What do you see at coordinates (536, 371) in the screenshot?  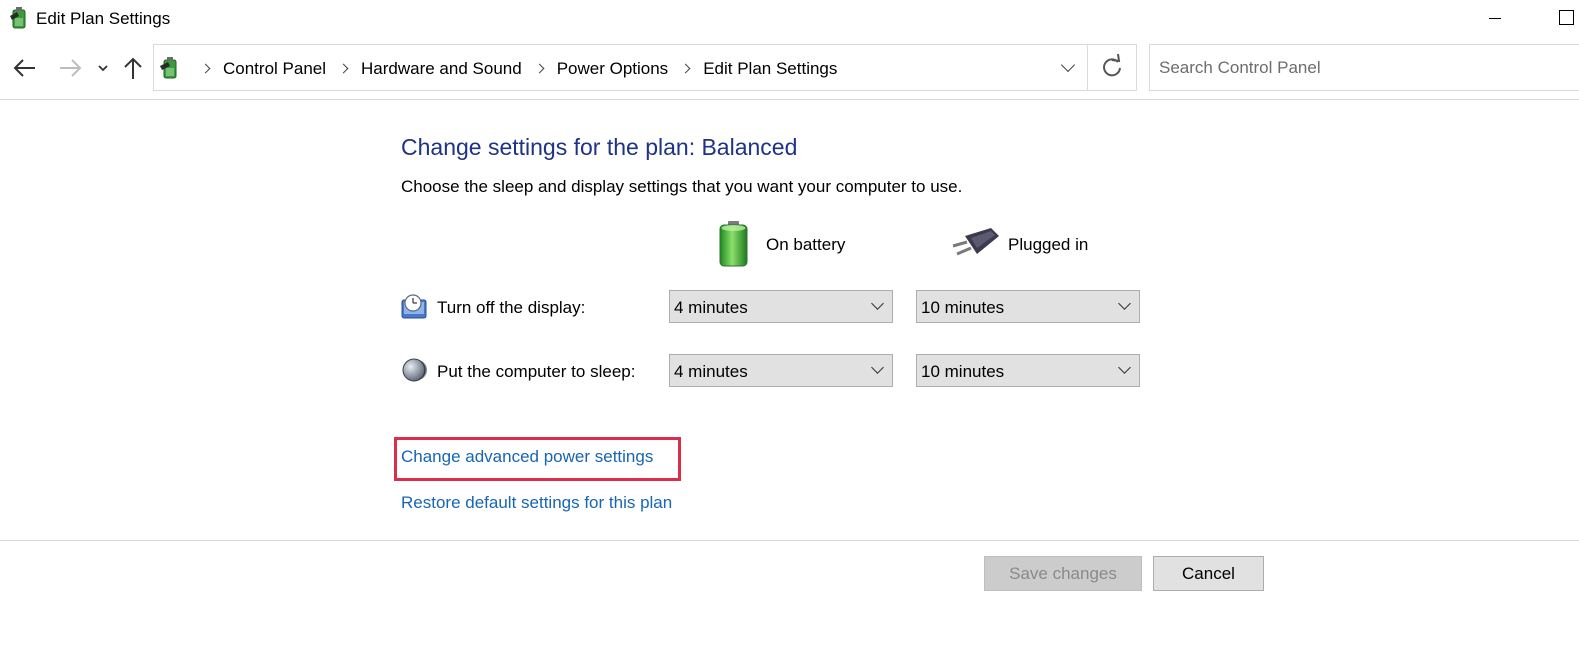 I see `sleep-label: Put the computer to sleep:` at bounding box center [536, 371].